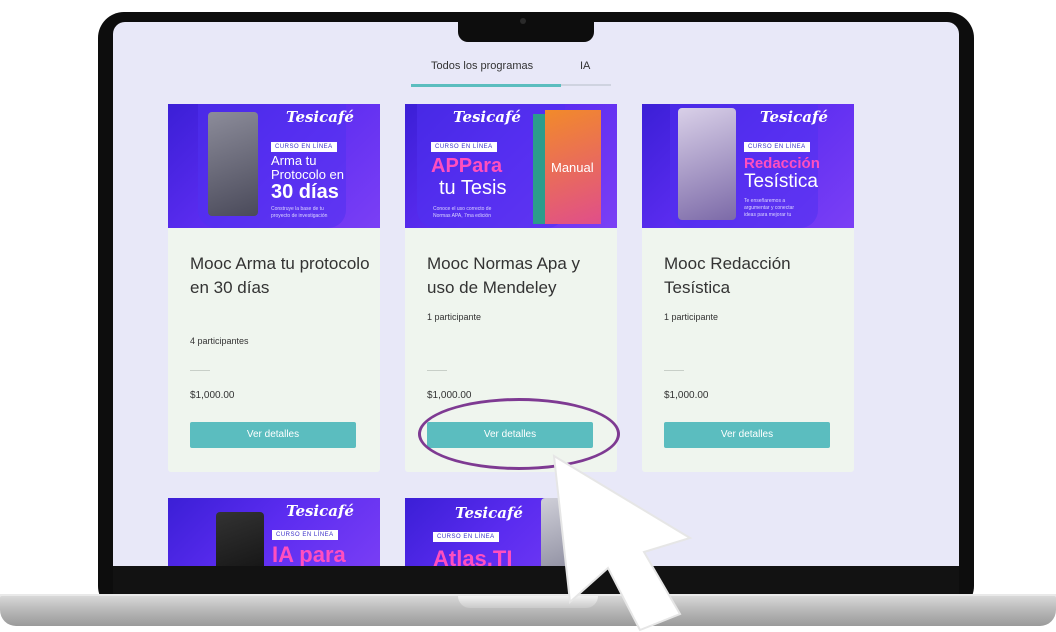 The image size is (1056, 632). Describe the element at coordinates (754, 276) in the screenshot. I see `course-title: Mooc Redacción Tesística` at that location.